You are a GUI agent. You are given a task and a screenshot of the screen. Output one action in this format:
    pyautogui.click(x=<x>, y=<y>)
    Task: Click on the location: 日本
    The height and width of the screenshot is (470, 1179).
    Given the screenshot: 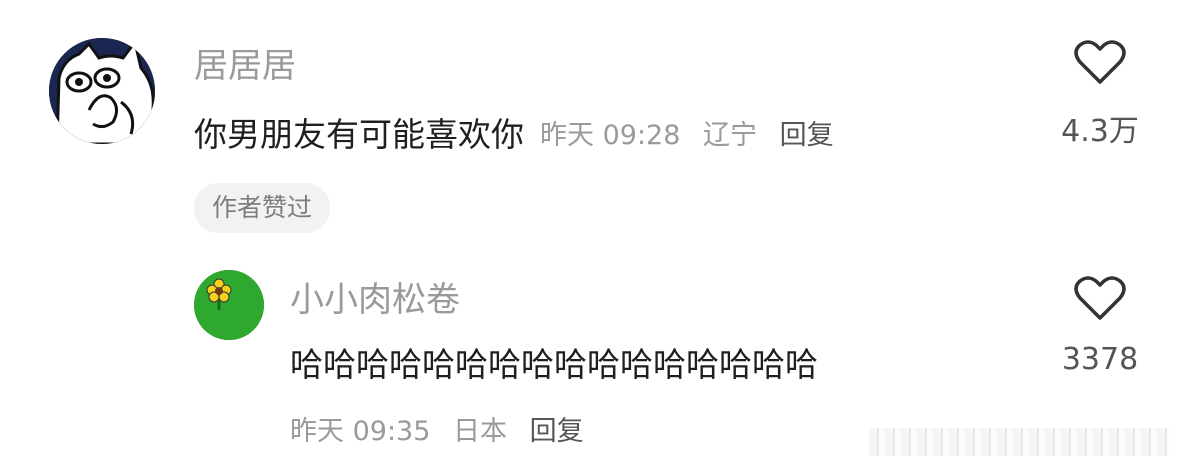 What is the action you would take?
    pyautogui.click(x=480, y=431)
    